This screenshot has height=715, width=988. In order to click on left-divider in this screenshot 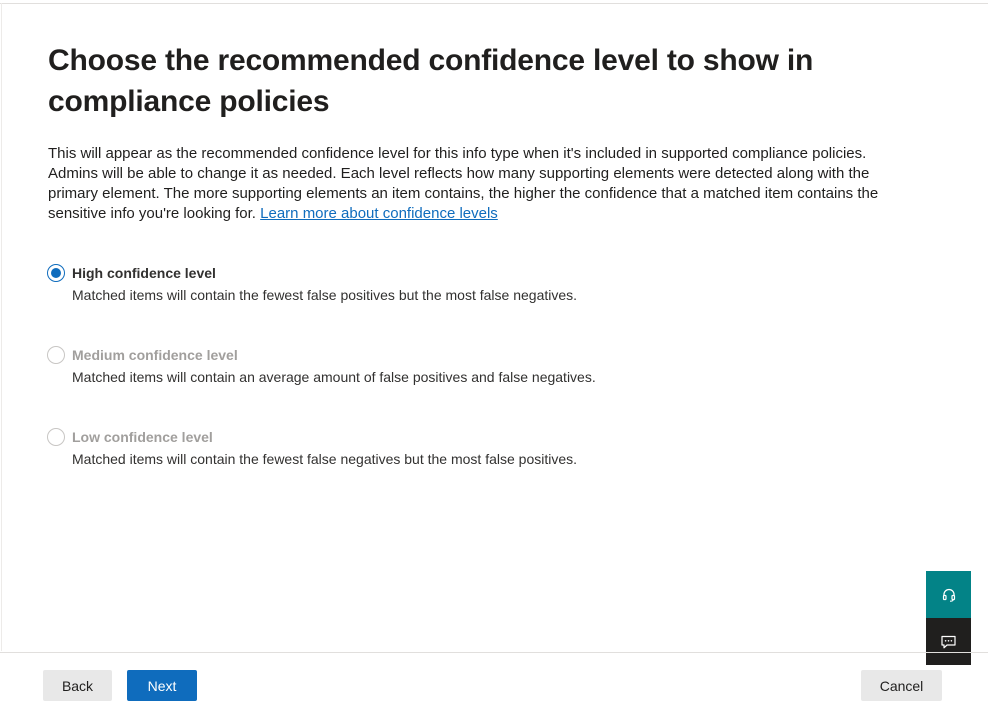, I will do `click(1, 327)`.